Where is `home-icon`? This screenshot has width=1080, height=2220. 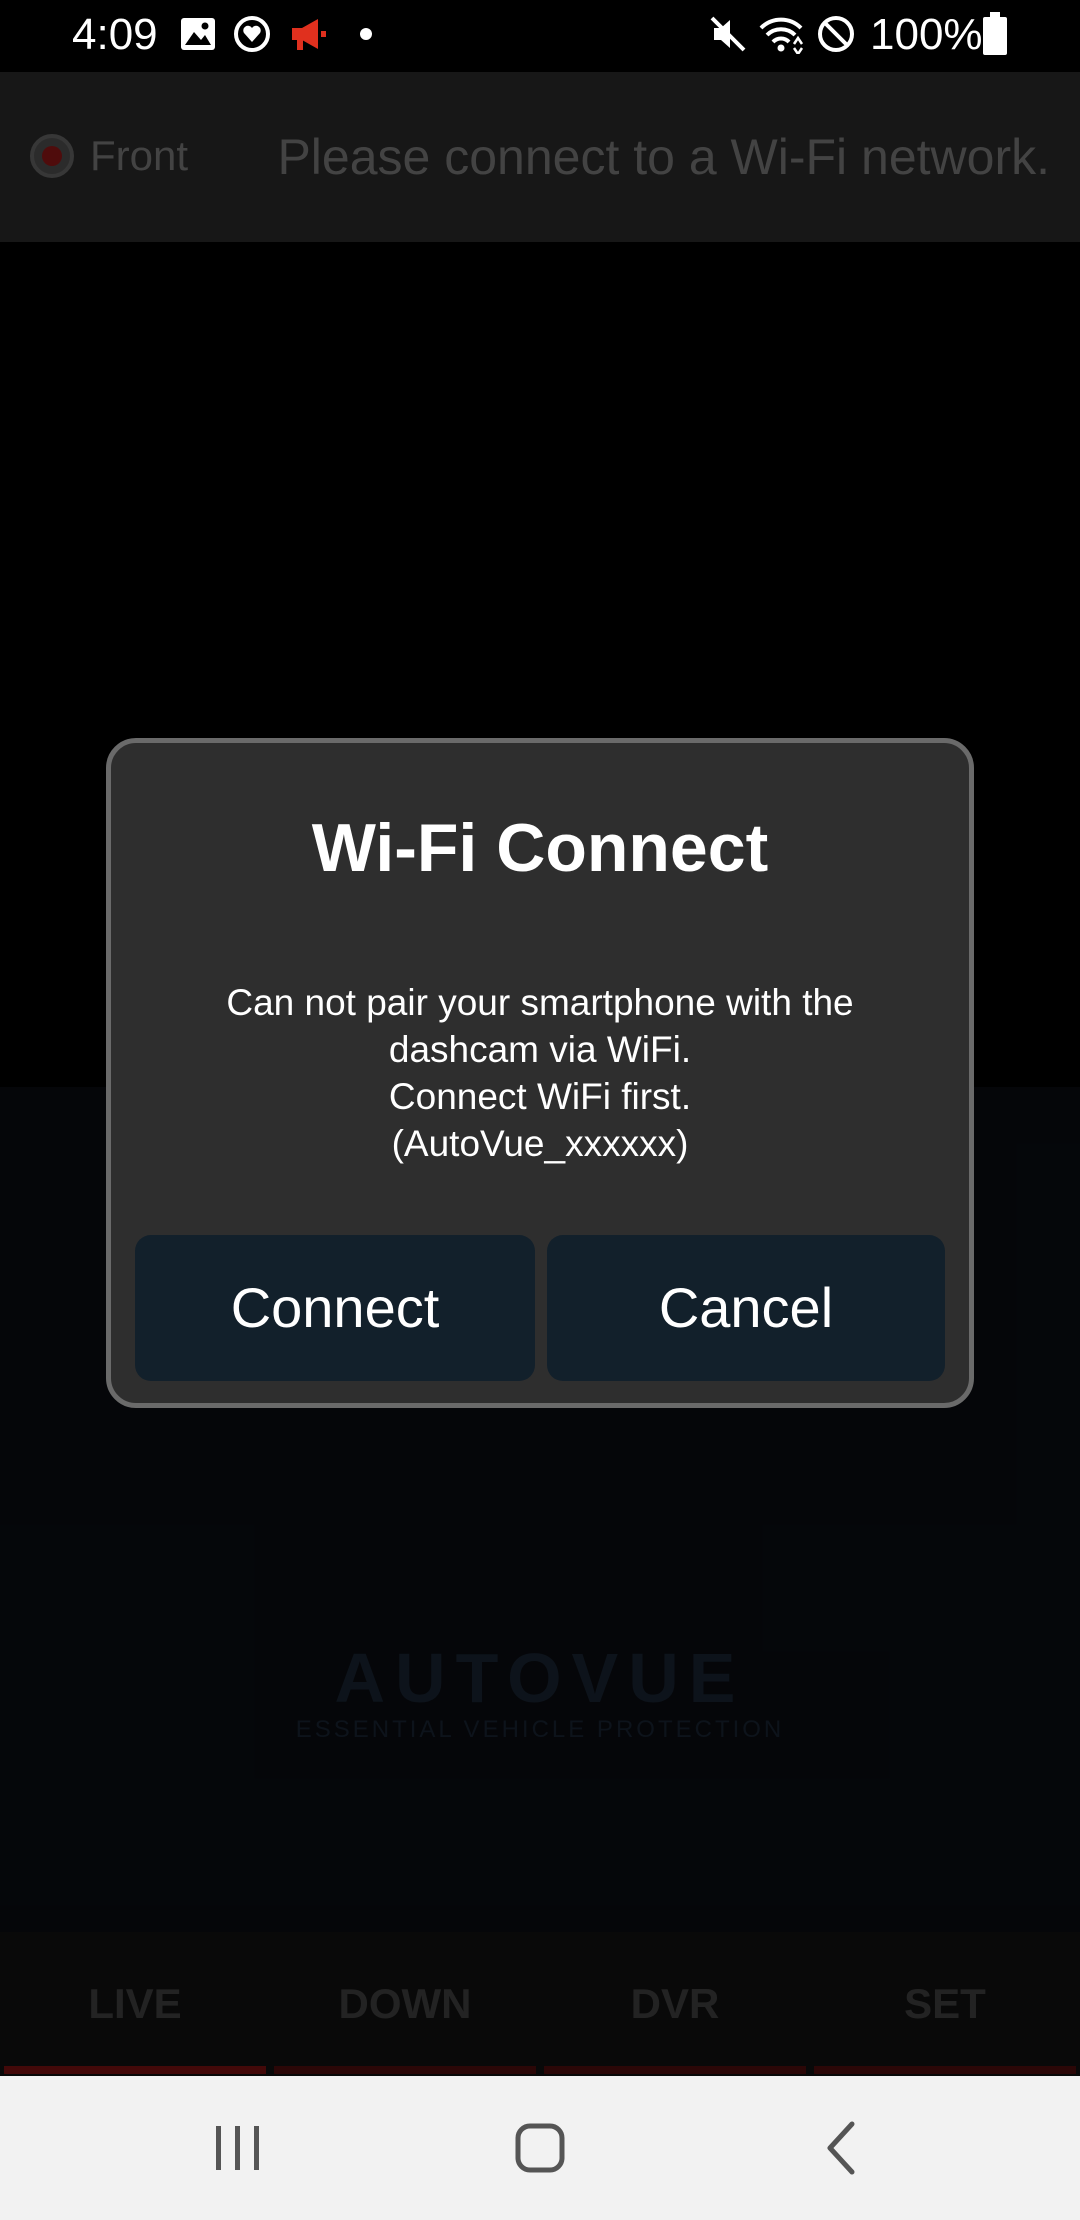 home-icon is located at coordinates (540, 2148).